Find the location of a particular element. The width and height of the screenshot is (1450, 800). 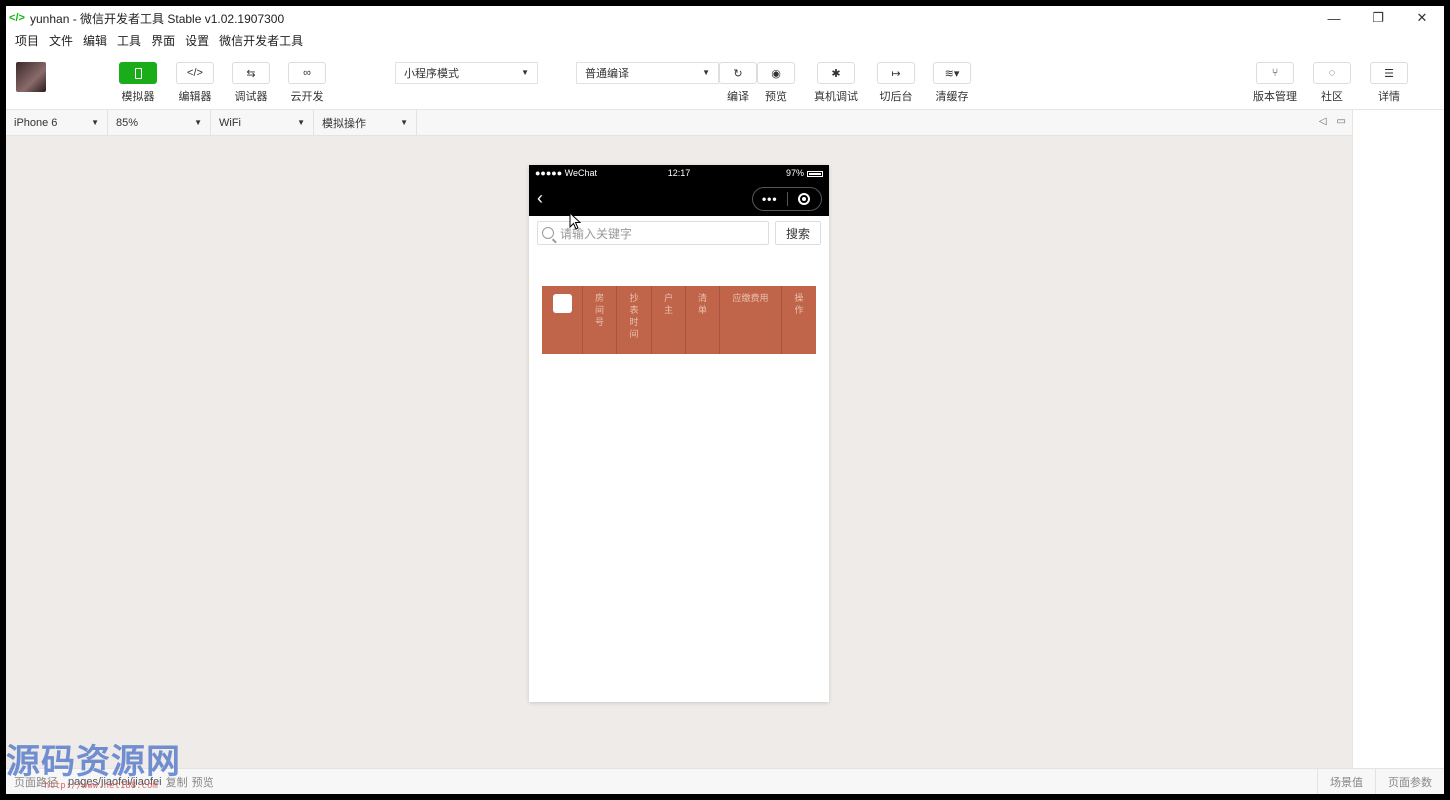

preview-button: ◉ is located at coordinates (776, 73).